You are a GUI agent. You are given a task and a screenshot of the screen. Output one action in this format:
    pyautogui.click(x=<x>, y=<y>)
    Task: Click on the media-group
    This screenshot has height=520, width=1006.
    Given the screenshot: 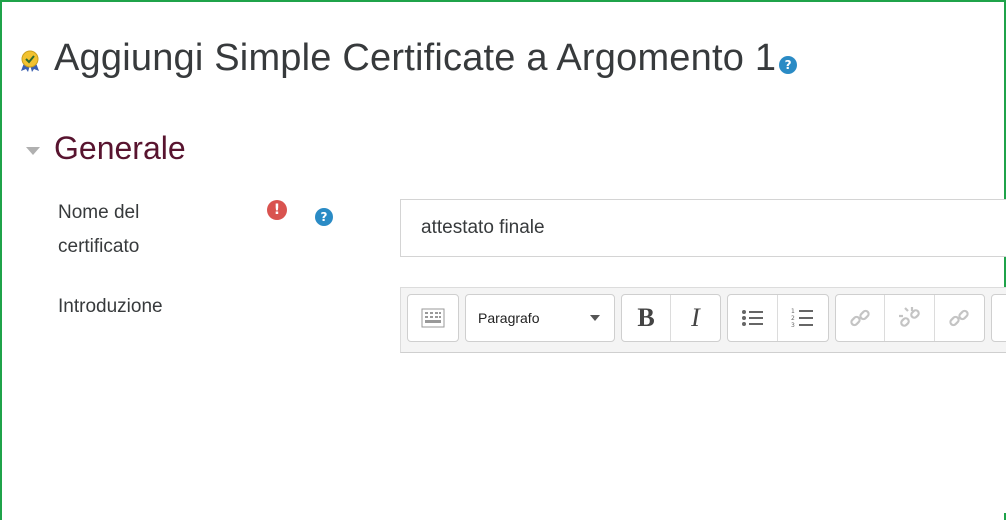 What is the action you would take?
    pyautogui.click(x=998, y=318)
    